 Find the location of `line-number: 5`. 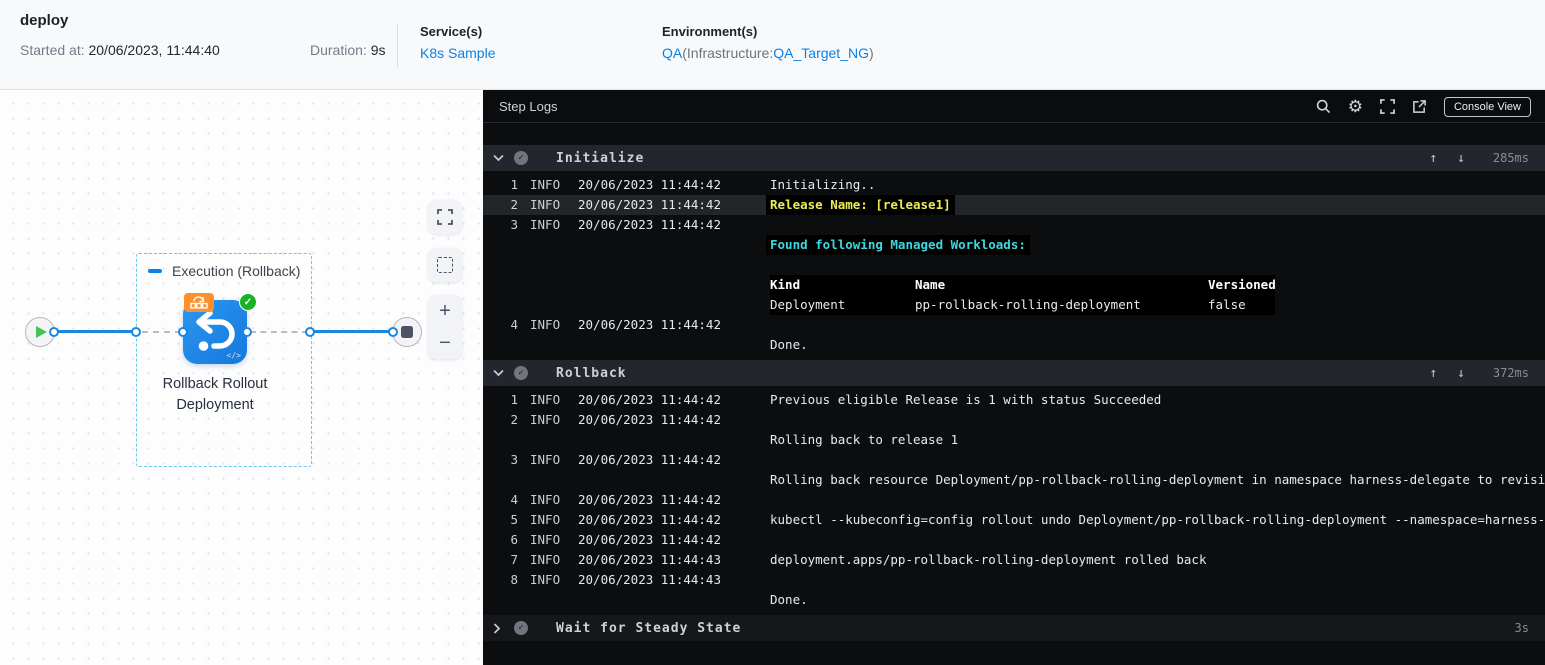

line-number: 5 is located at coordinates (514, 519).